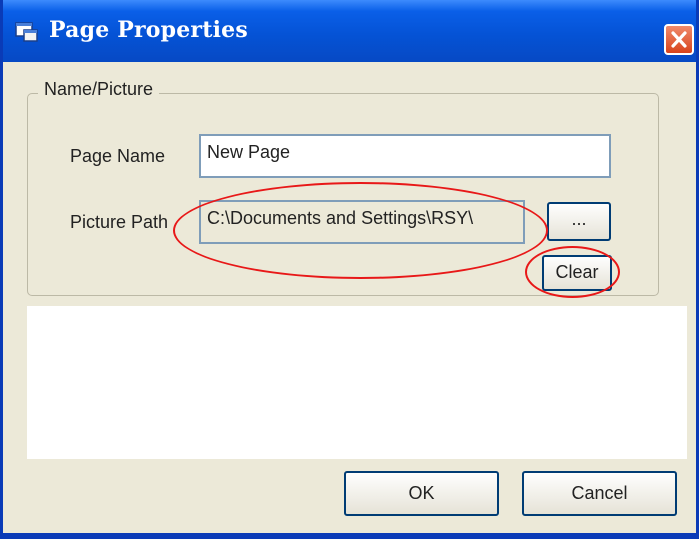 The height and width of the screenshot is (539, 699). I want to click on picture-path-input: C:\Documents and Settings\RSY\, so click(362, 222).